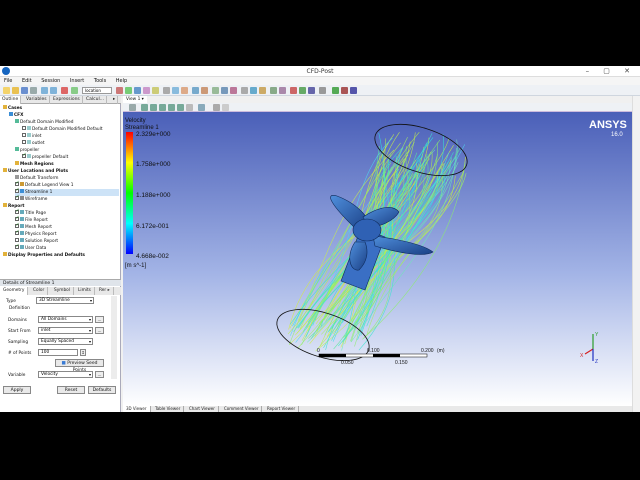 The height and width of the screenshot is (480, 640). What do you see at coordinates (216, 107) in the screenshot?
I see `view-options-icon` at bounding box center [216, 107].